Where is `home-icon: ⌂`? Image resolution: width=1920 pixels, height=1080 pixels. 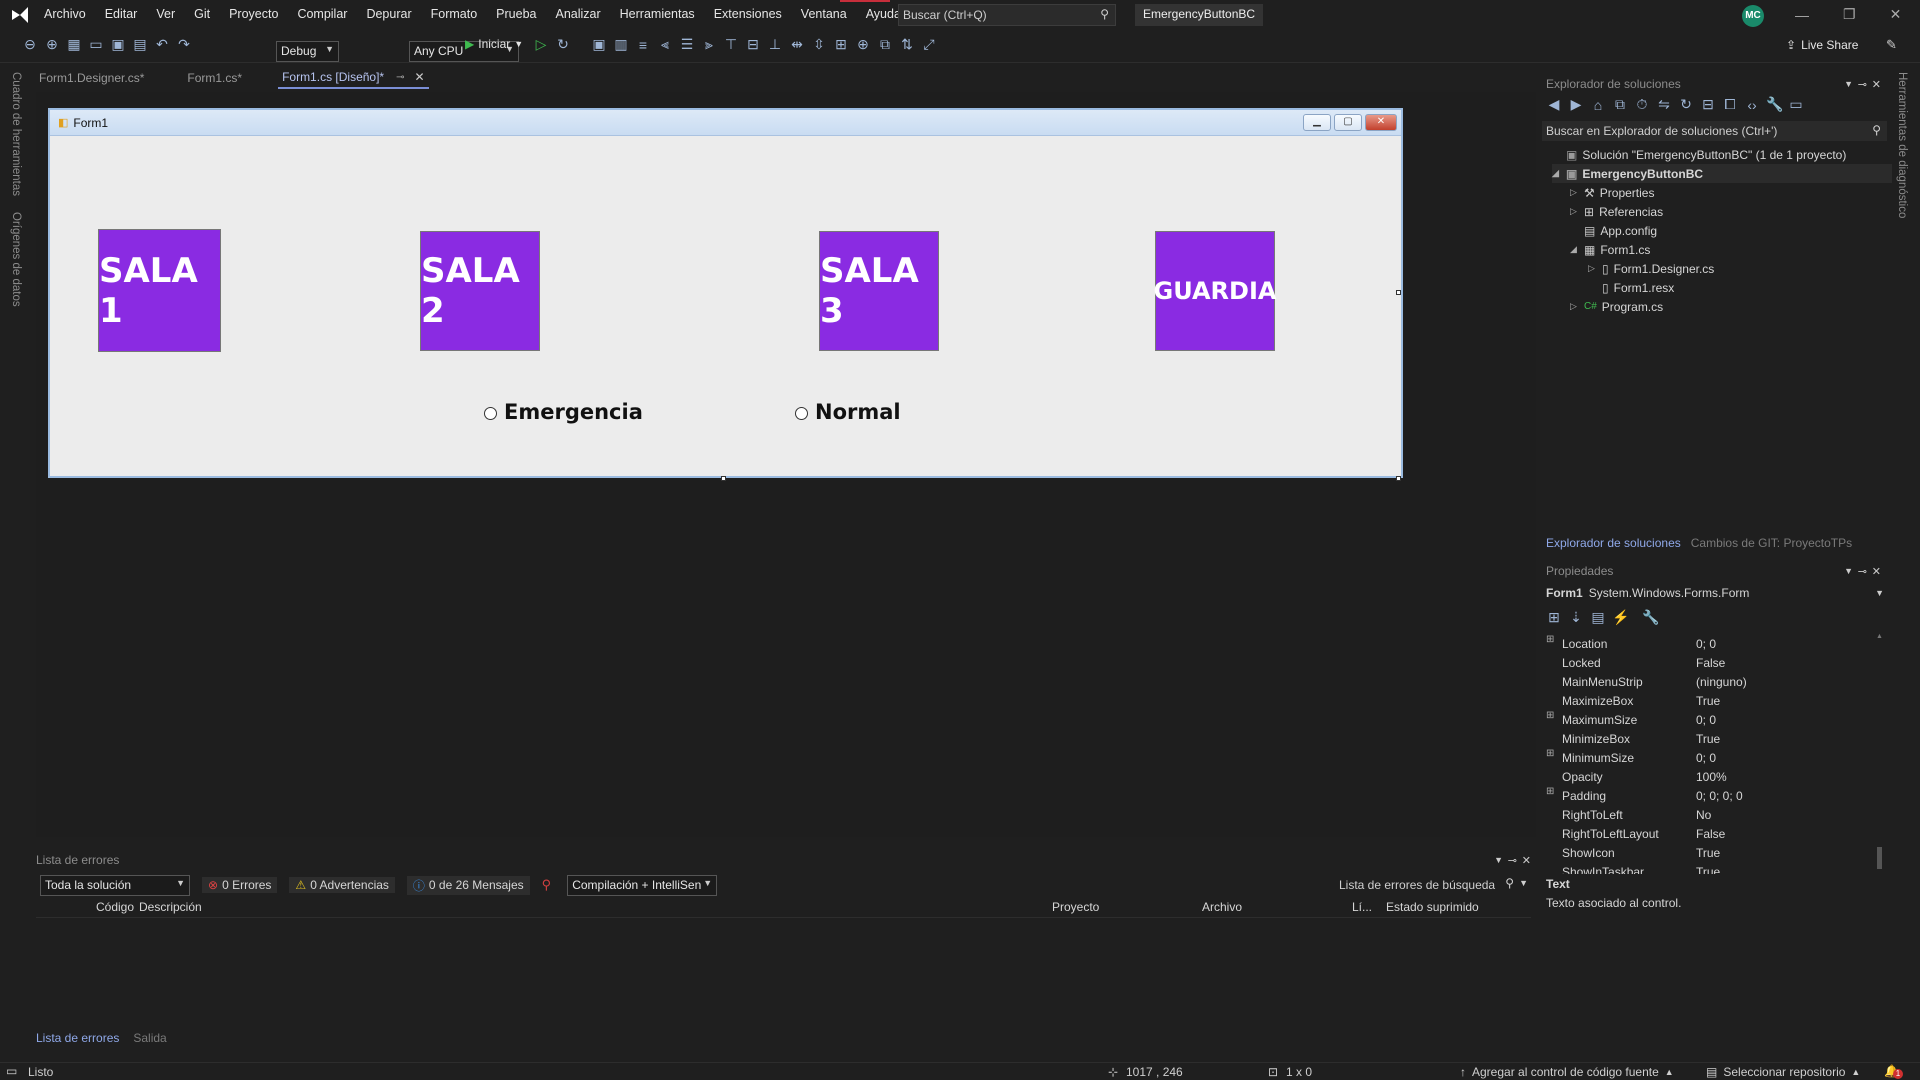
home-icon: ⌂ is located at coordinates (1598, 105).